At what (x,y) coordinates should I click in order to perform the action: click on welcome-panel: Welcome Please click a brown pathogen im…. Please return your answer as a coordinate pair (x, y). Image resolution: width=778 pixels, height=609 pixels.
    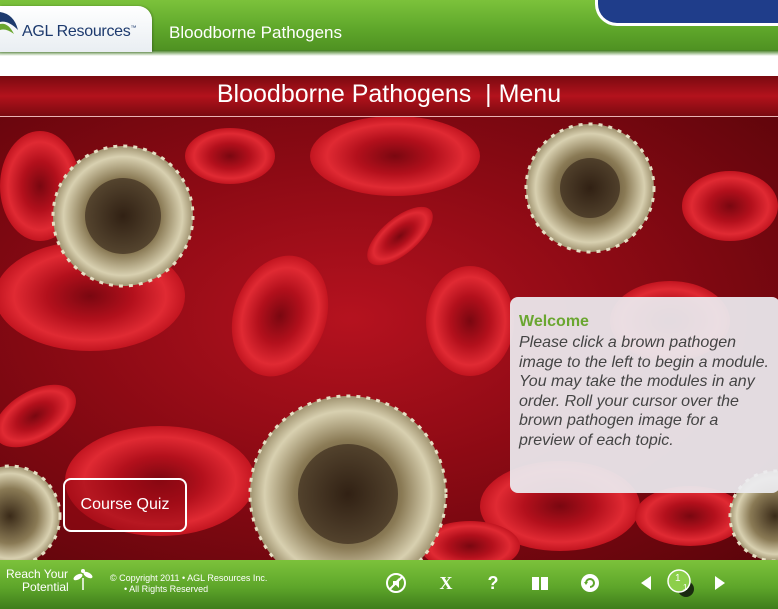
    Looking at the image, I should click on (644, 395).